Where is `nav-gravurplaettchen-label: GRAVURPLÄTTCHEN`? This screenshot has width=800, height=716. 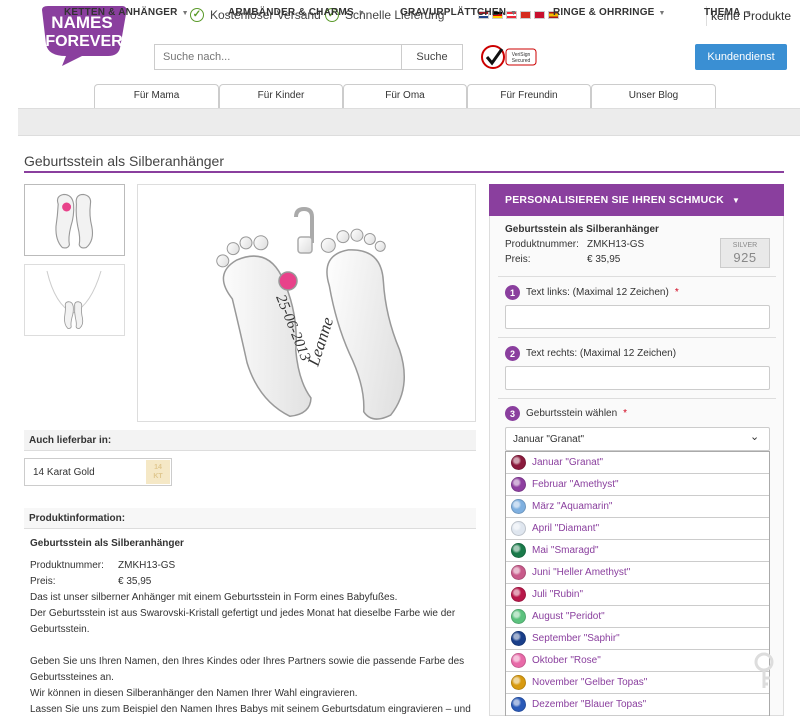 nav-gravurplaettchen-label: GRAVURPLÄTTCHEN is located at coordinates (453, 12).